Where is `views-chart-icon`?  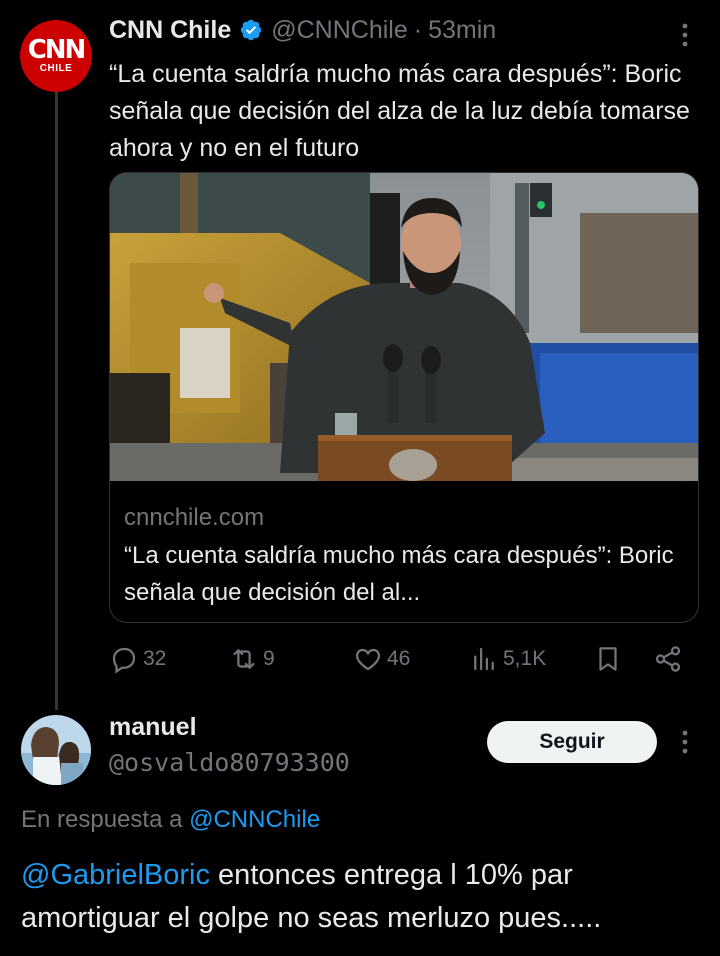
views-chart-icon is located at coordinates (484, 659).